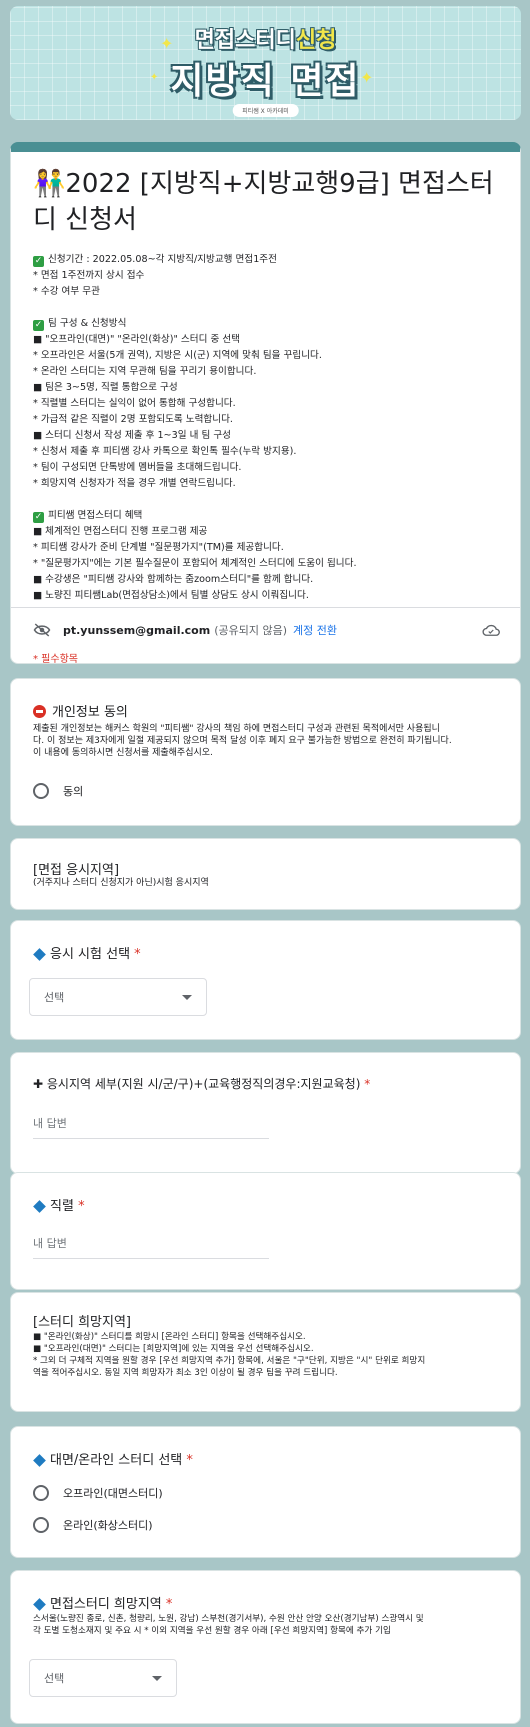 The image size is (530, 1727). What do you see at coordinates (82, 1322) in the screenshot?
I see `section-title: [스터디 희망지역]` at bounding box center [82, 1322].